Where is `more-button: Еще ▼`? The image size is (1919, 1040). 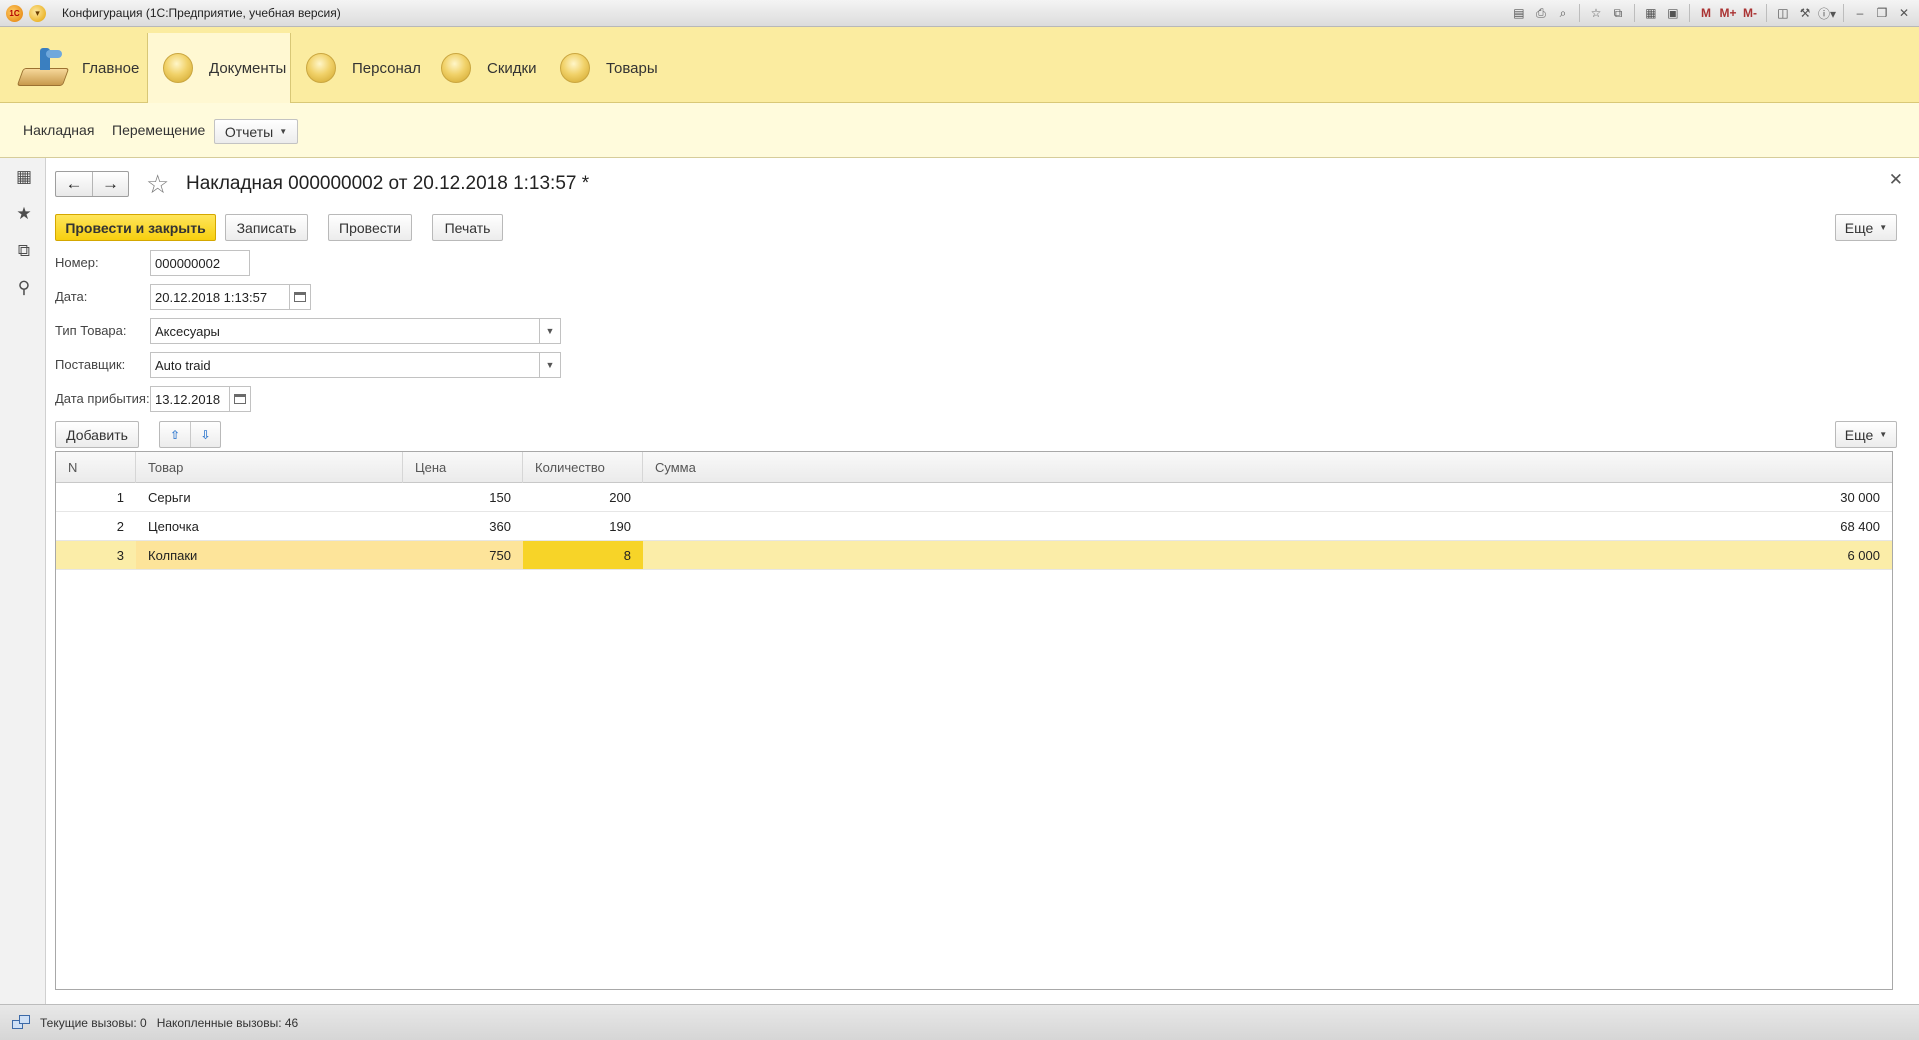 more-button: Еще ▼ is located at coordinates (1866, 227).